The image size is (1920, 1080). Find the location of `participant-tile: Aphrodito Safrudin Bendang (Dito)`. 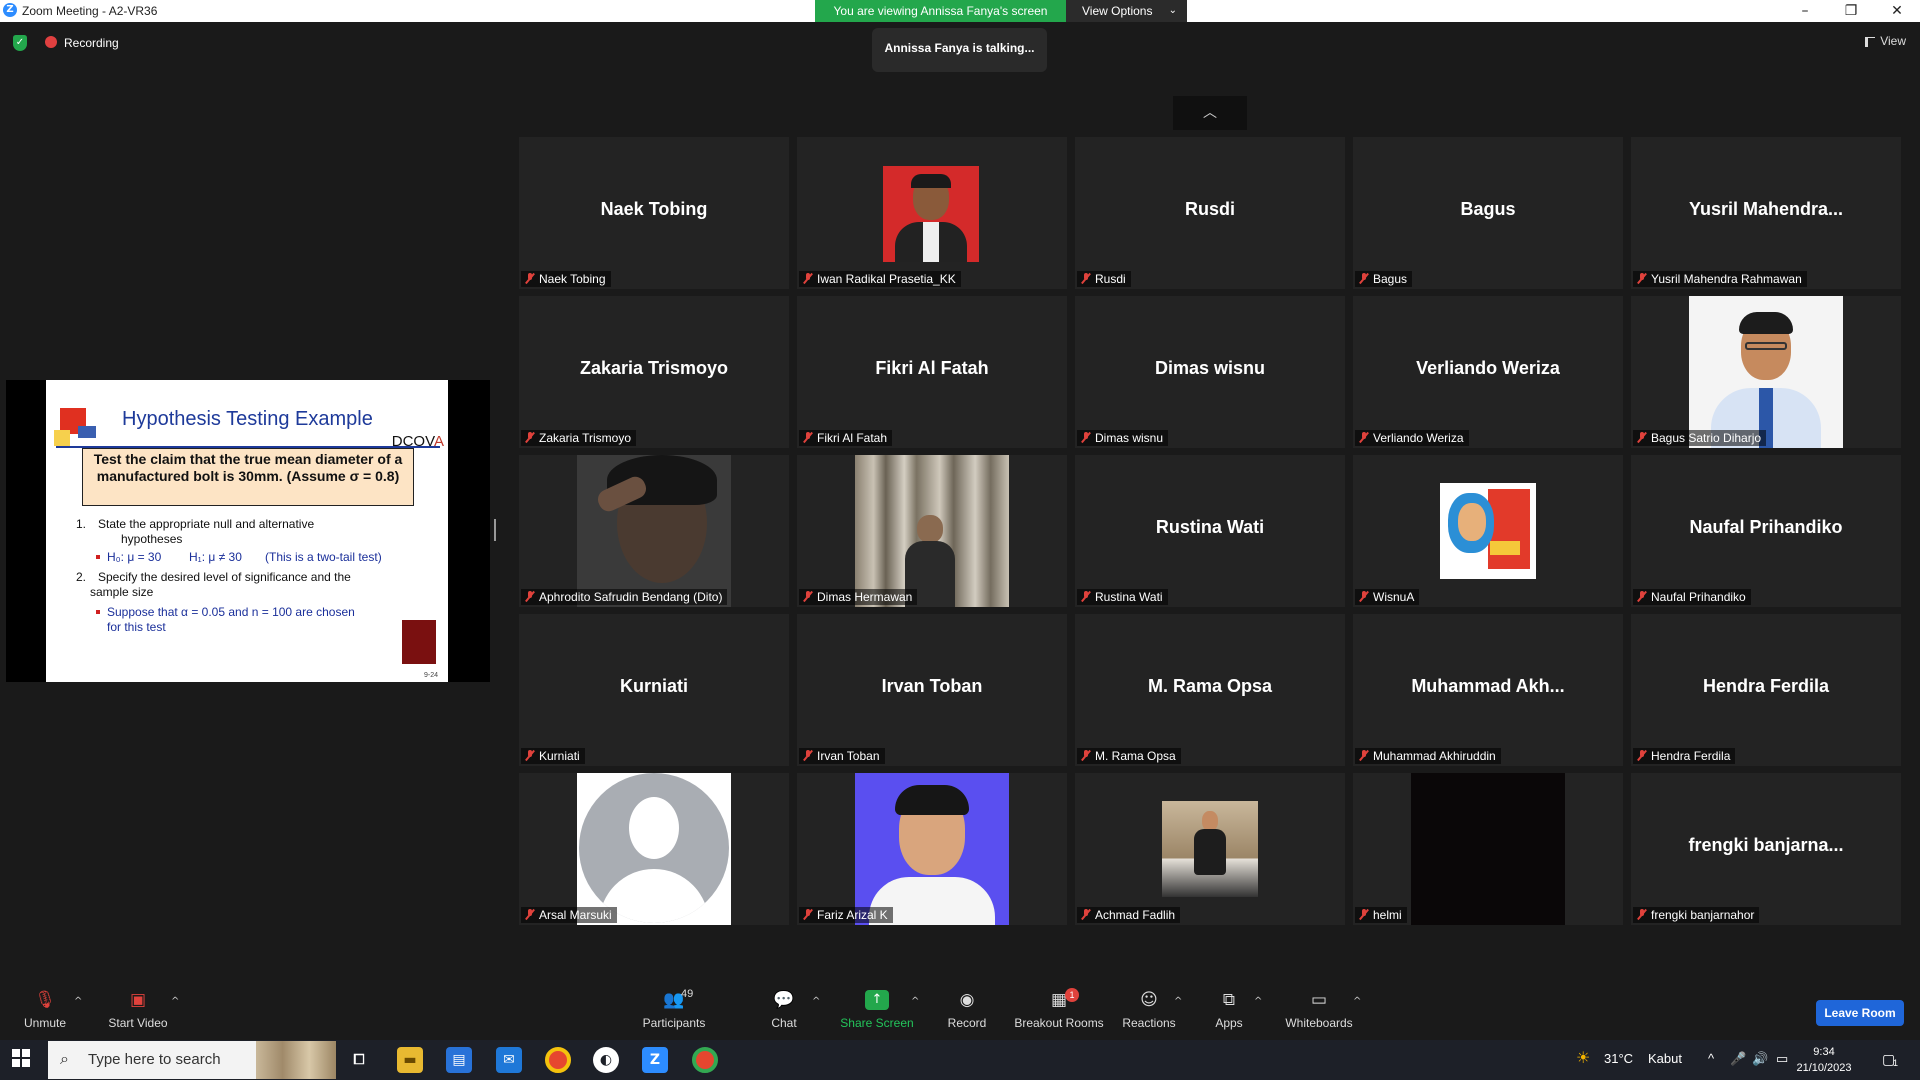

participant-tile: Aphrodito Safrudin Bendang (Dito) is located at coordinates (654, 531).